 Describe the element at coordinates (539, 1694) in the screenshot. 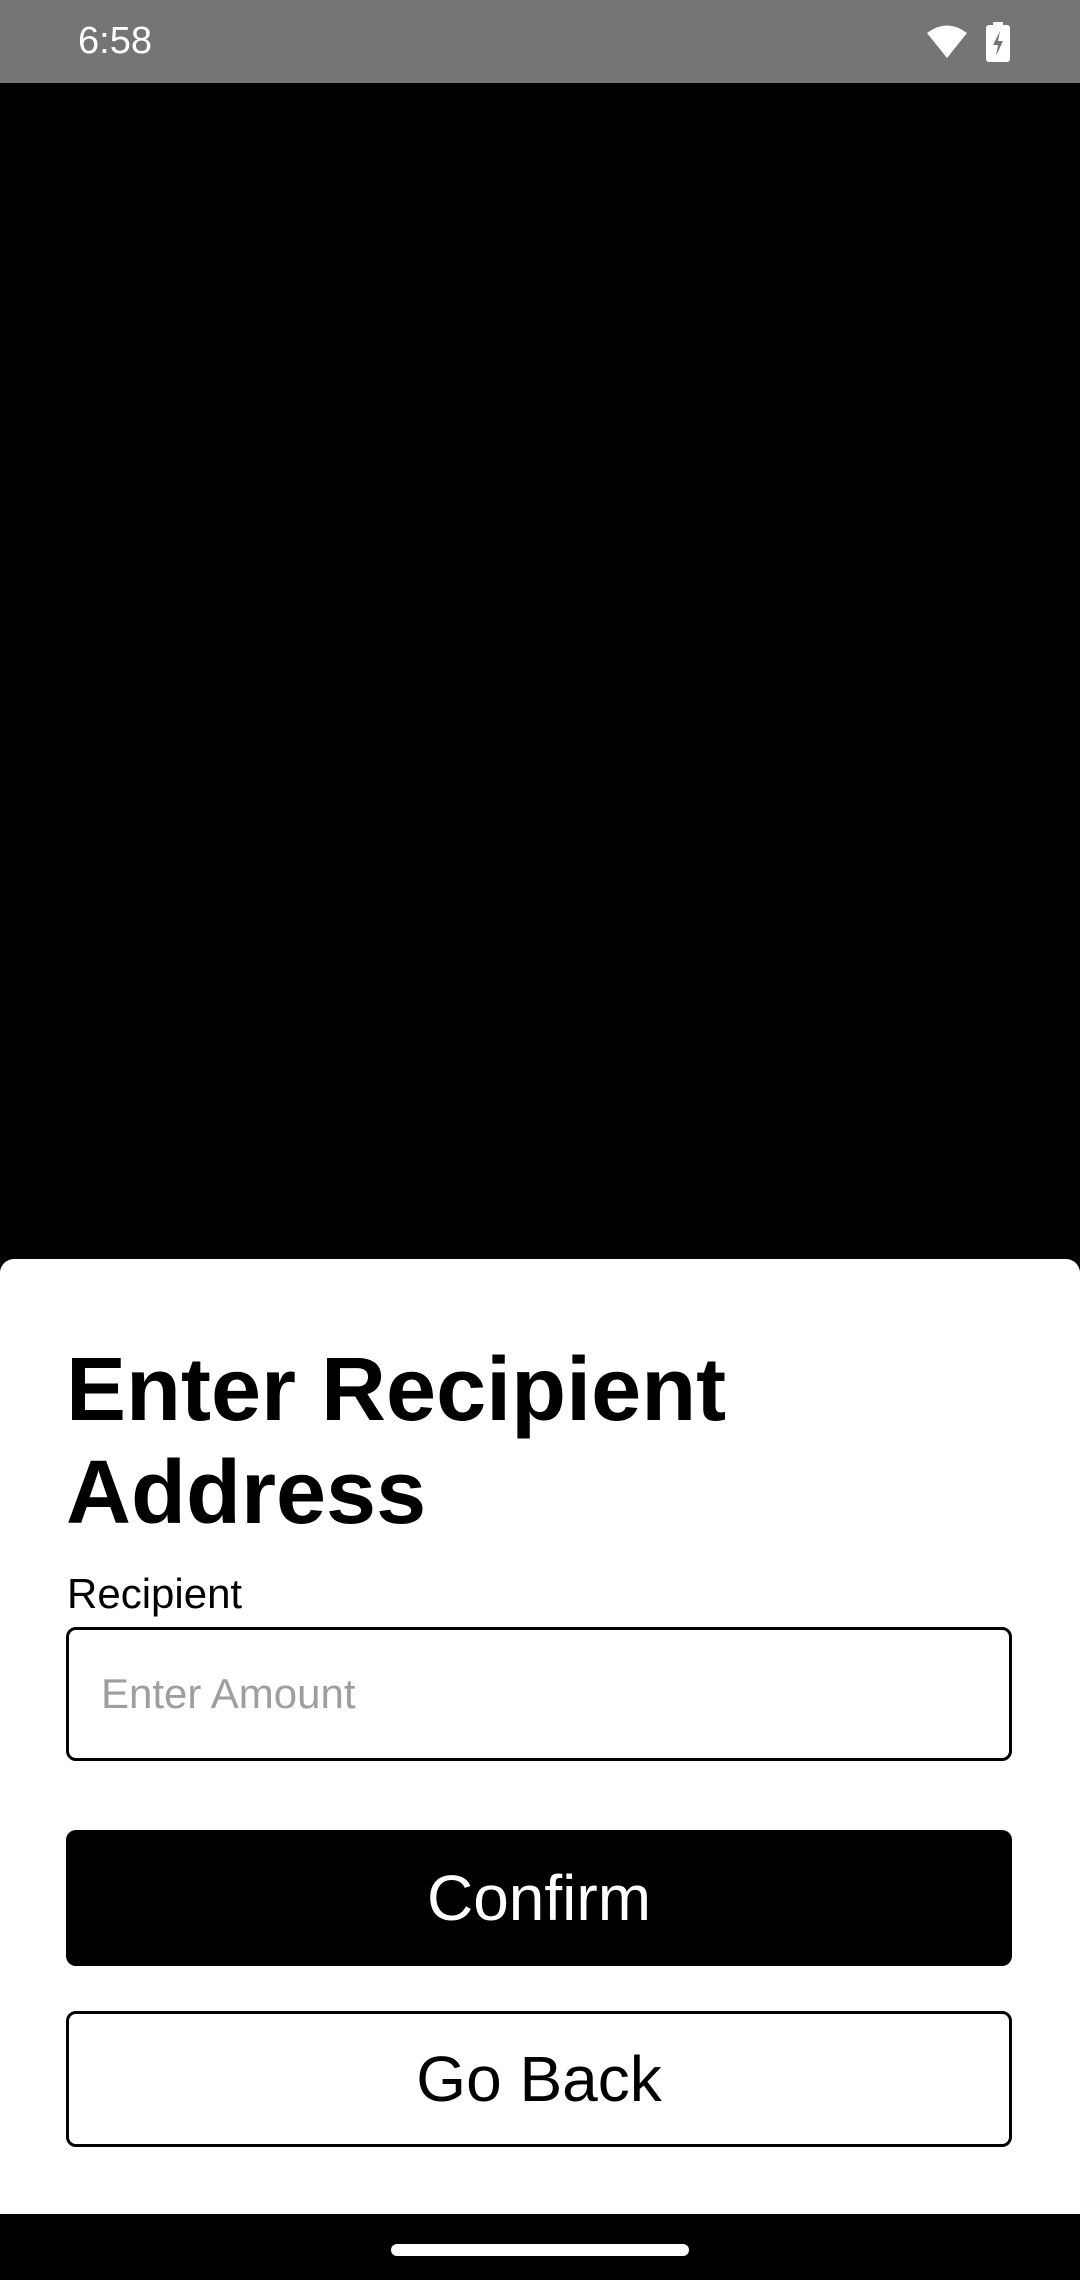

I see `recipient-input` at that location.